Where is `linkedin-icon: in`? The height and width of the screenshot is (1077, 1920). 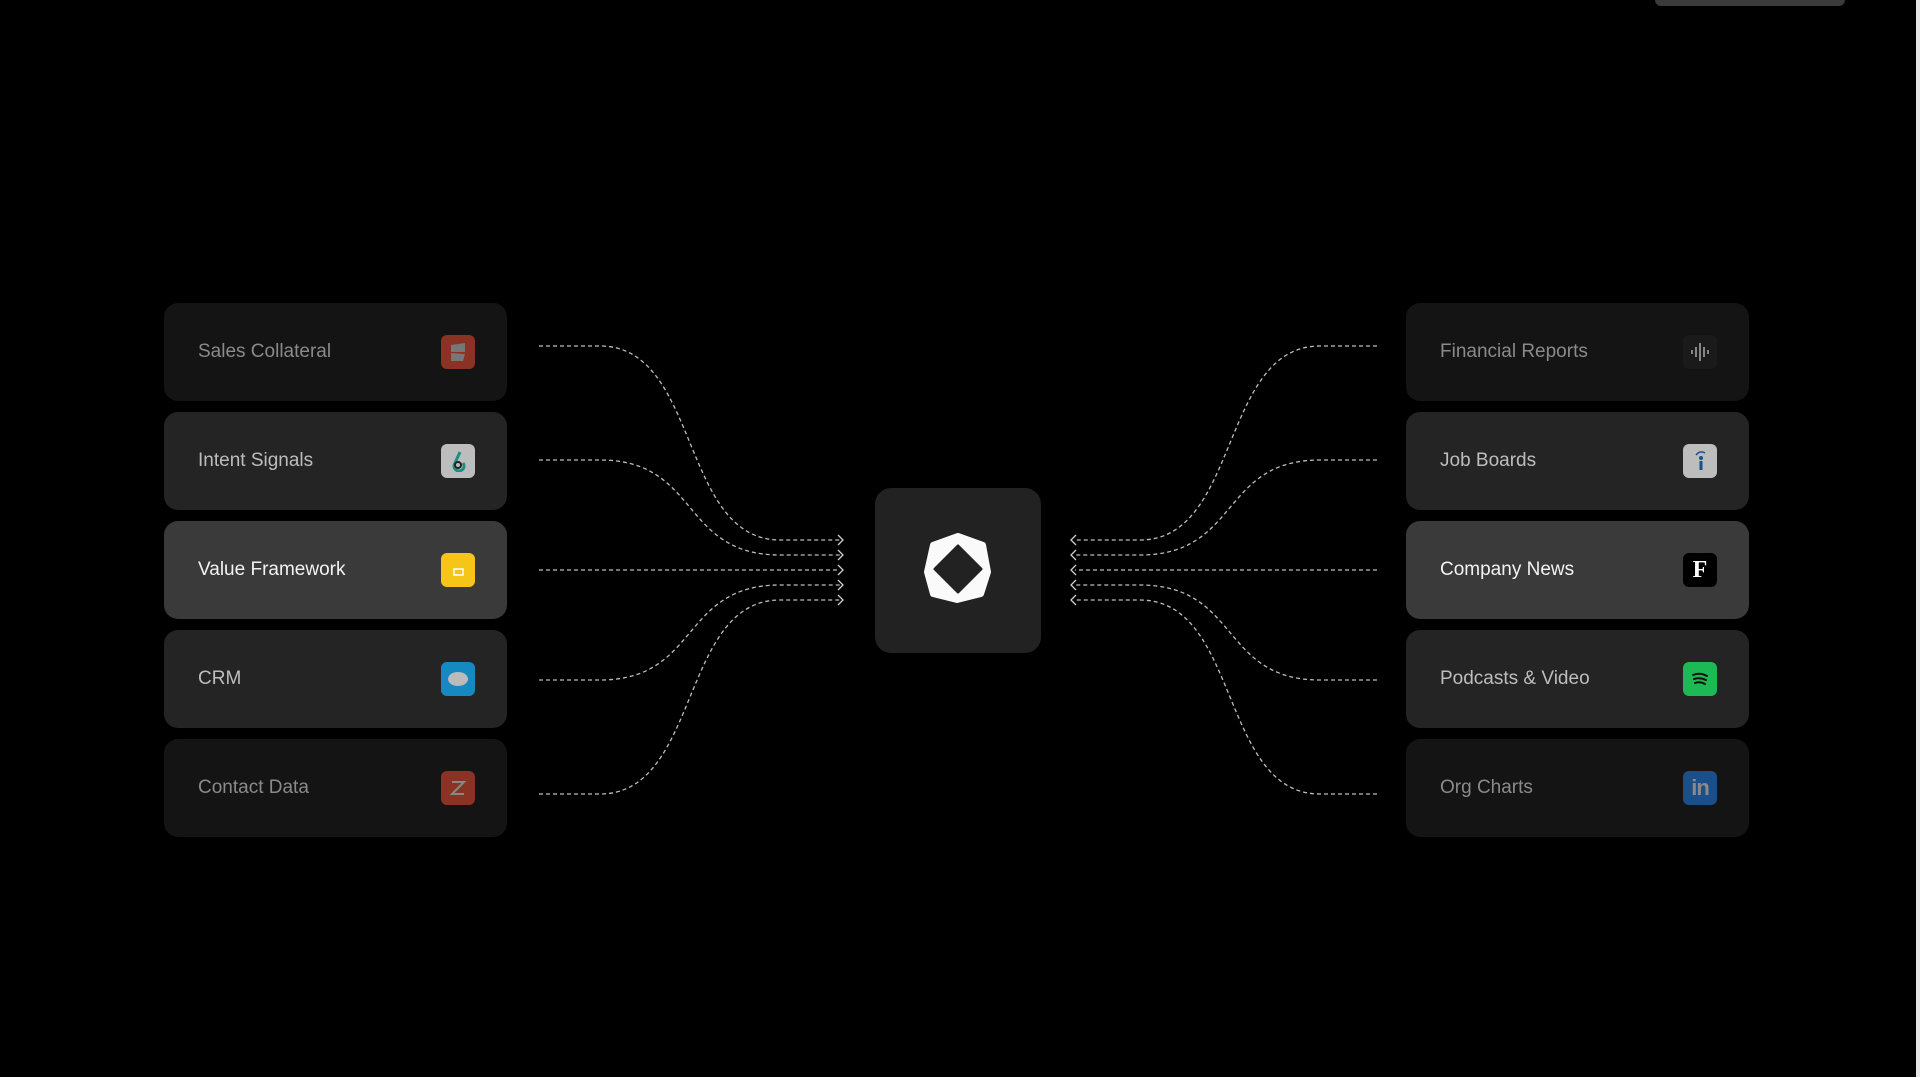
linkedin-icon: in is located at coordinates (1700, 788).